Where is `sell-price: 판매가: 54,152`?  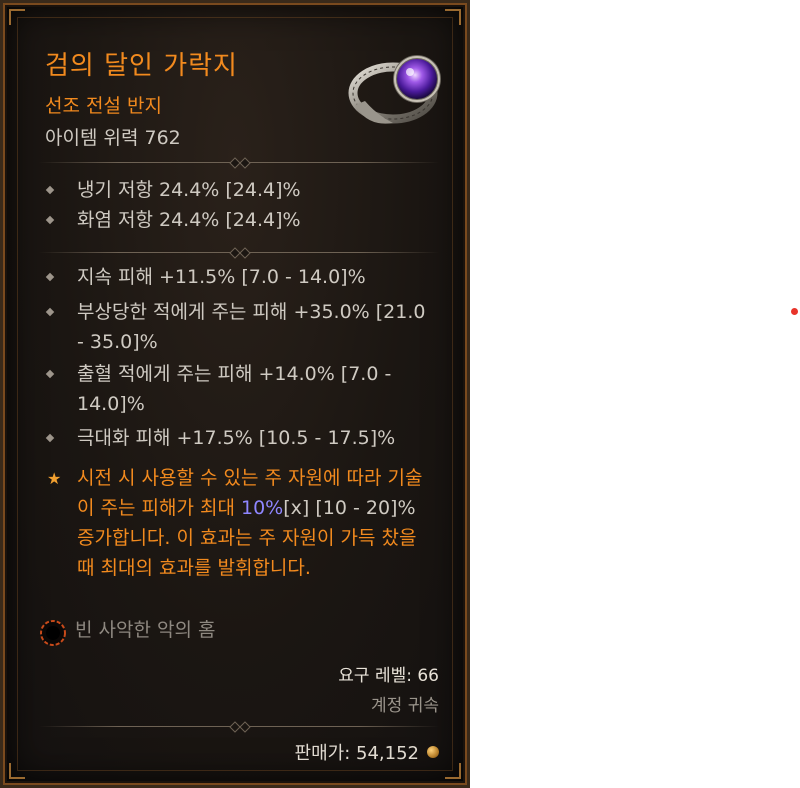 sell-price: 판매가: 54,152 is located at coordinates (367, 752).